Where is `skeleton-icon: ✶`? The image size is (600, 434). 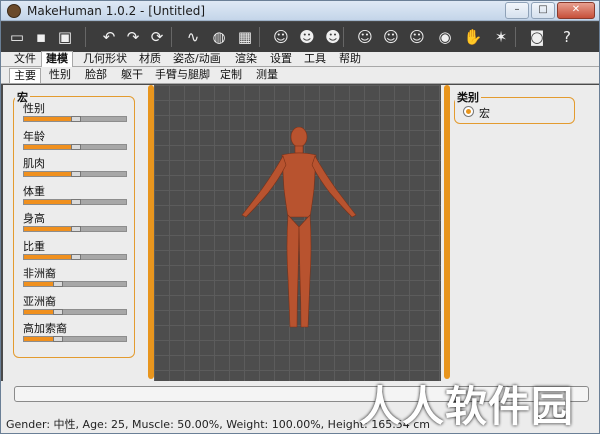 skeleton-icon: ✶ is located at coordinates (501, 37).